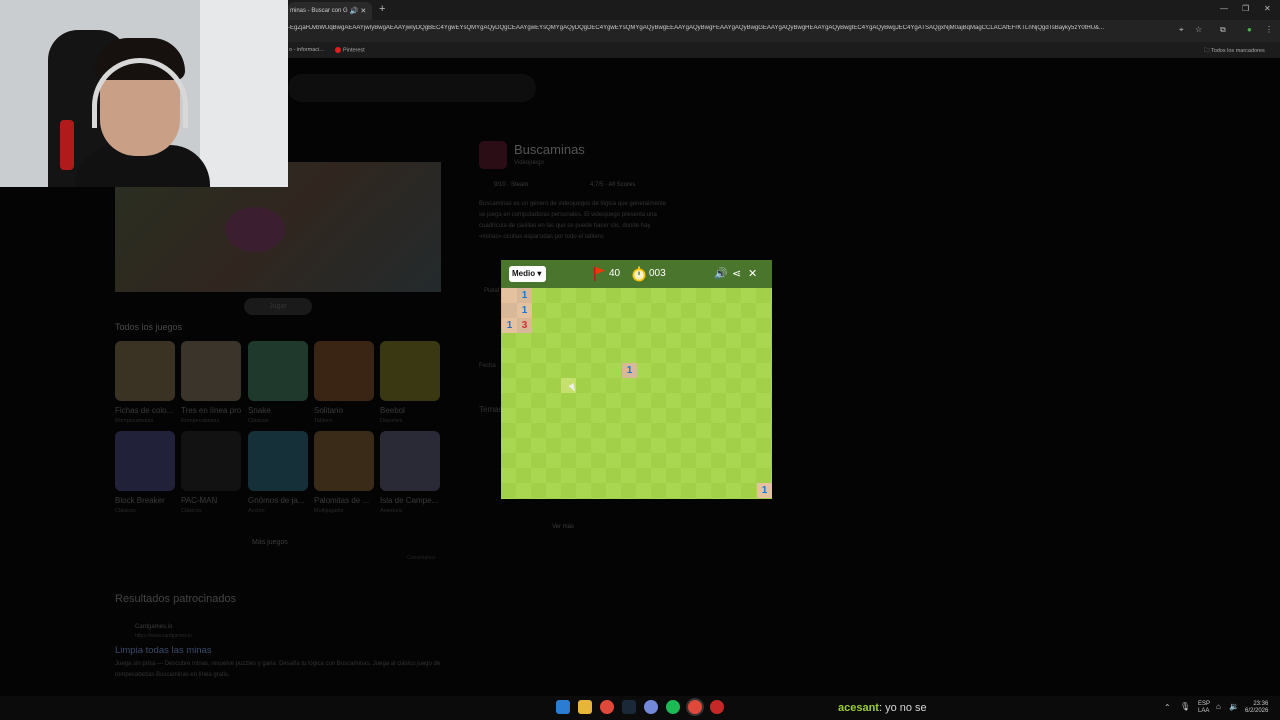  Describe the element at coordinates (421, 558) in the screenshot. I see `feedback-link: Comentarios` at that location.